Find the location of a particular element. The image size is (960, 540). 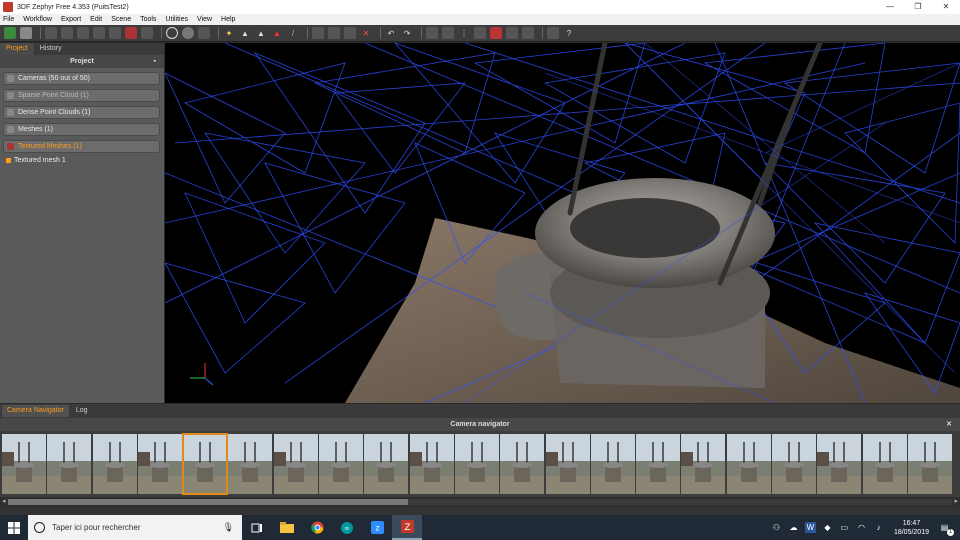

fit-view-icon is located at coordinates (448, 33).